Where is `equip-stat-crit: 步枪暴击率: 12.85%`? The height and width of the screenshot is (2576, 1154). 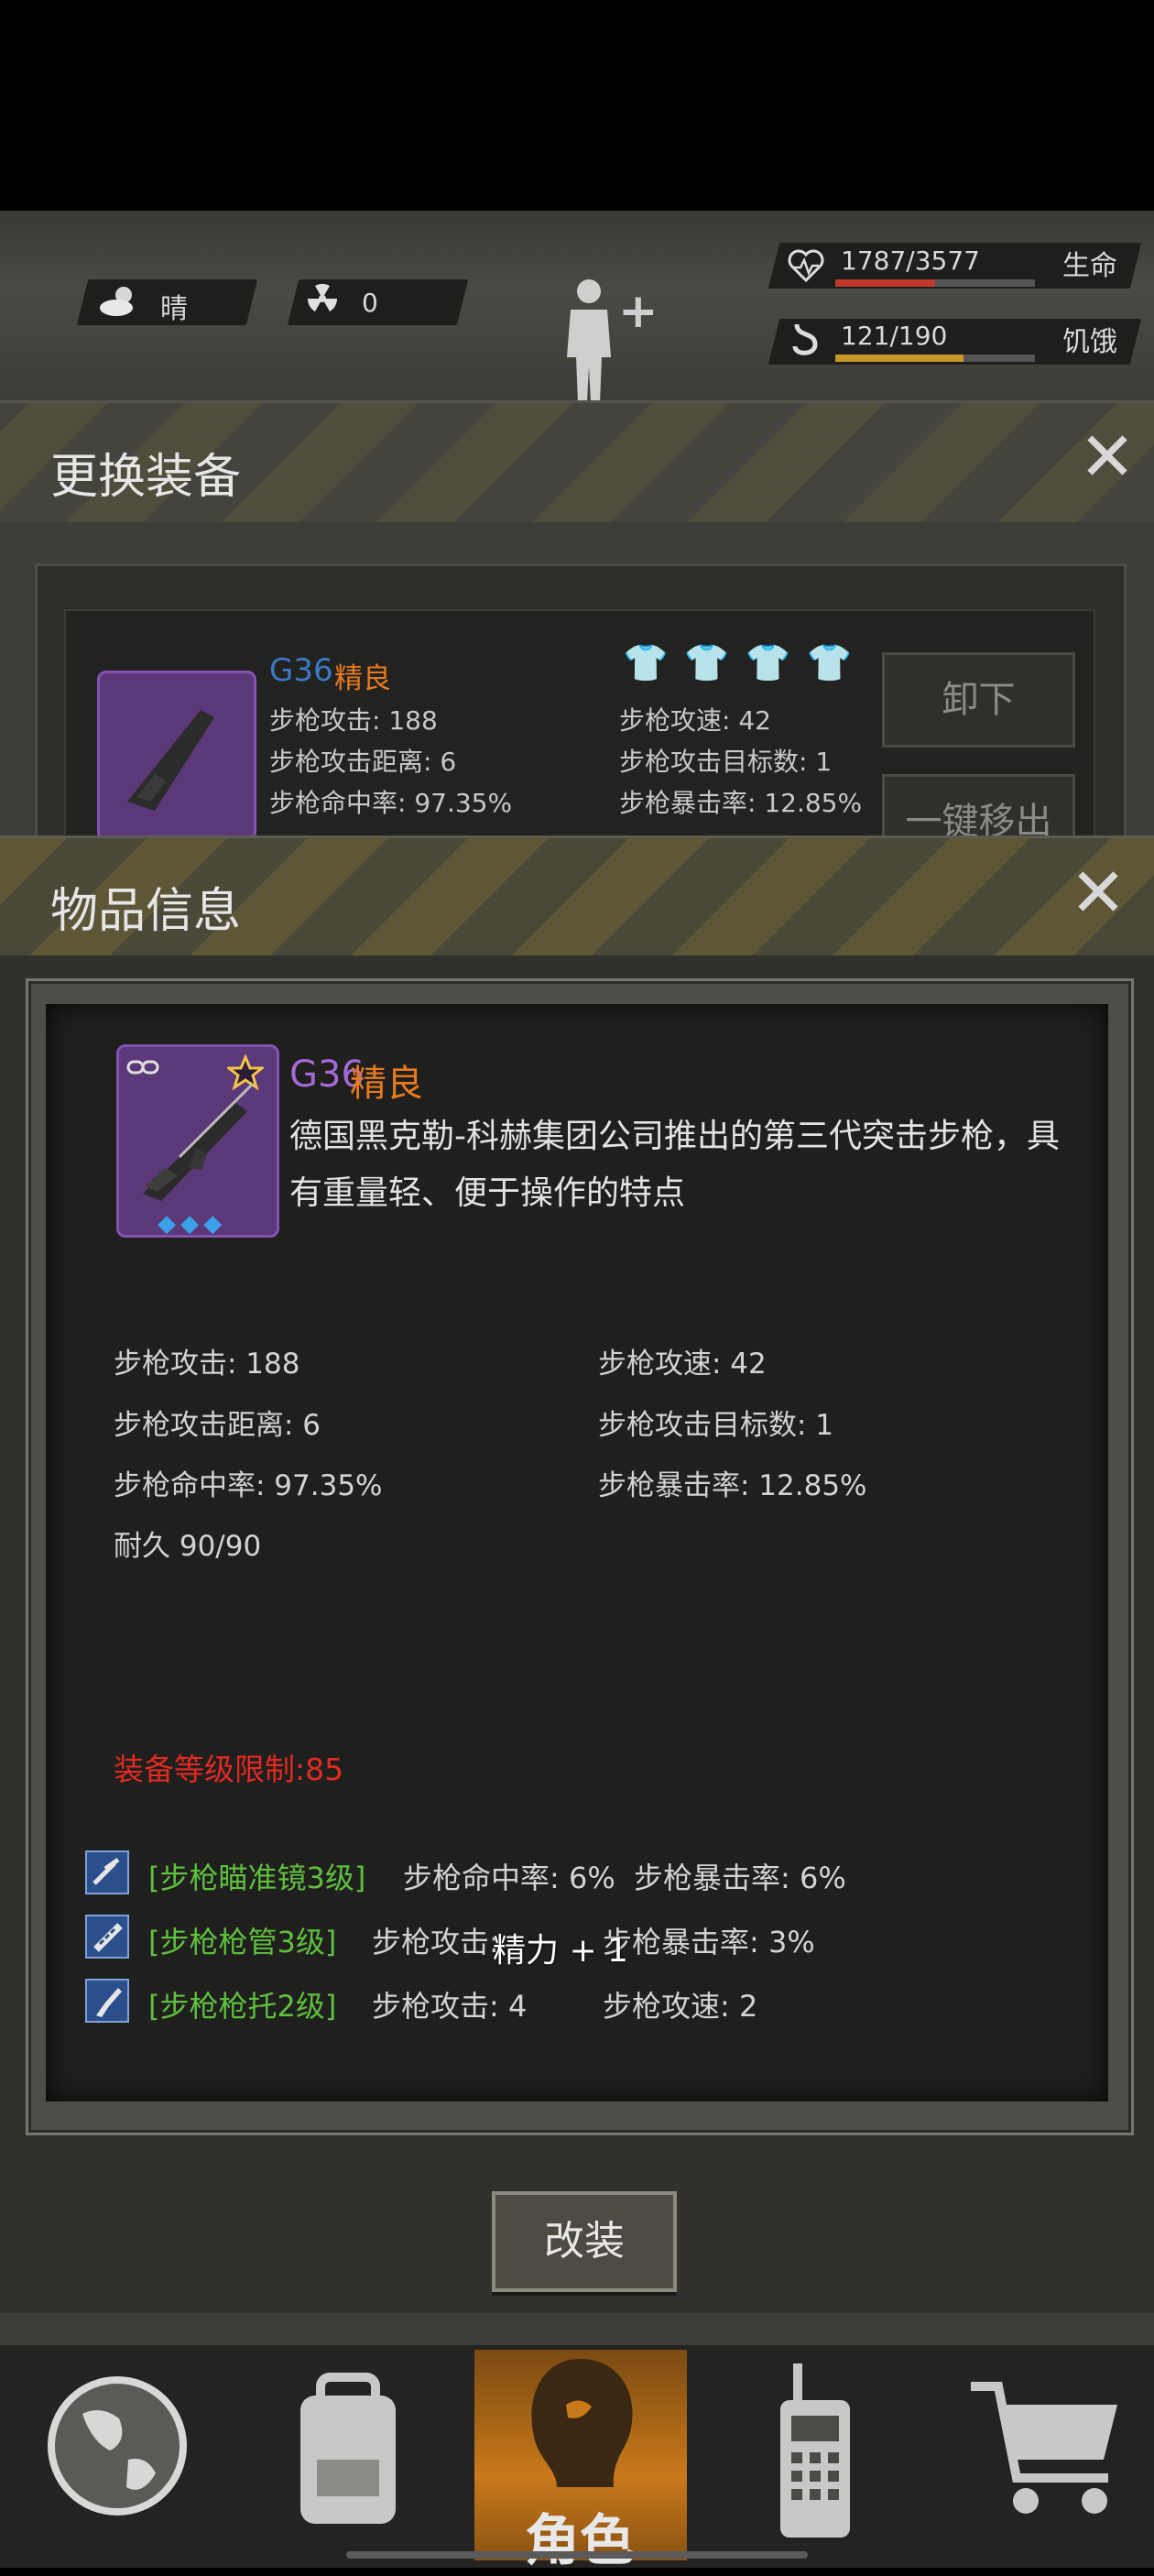
equip-stat-crit: 步枪暴击率: 12.85% is located at coordinates (741, 803).